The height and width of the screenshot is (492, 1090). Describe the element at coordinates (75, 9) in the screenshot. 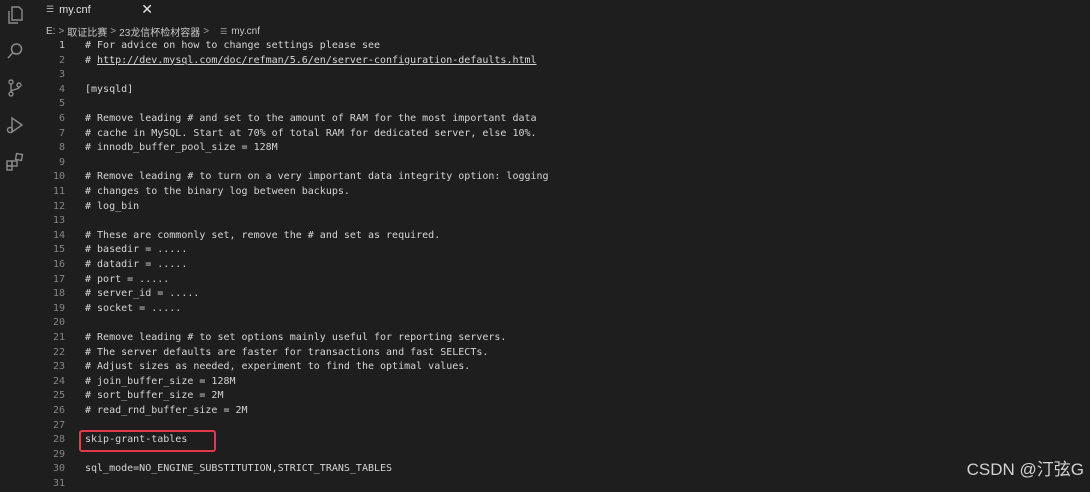

I see `tab-label: my.cnf` at that location.